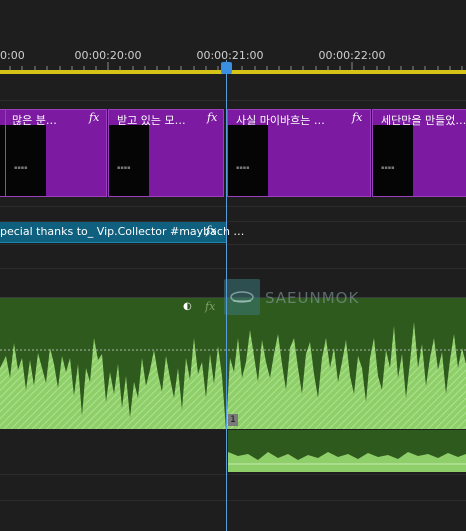 The width and height of the screenshot is (466, 531). I want to click on audio-keyframe-icon: ◐, so click(187, 306).